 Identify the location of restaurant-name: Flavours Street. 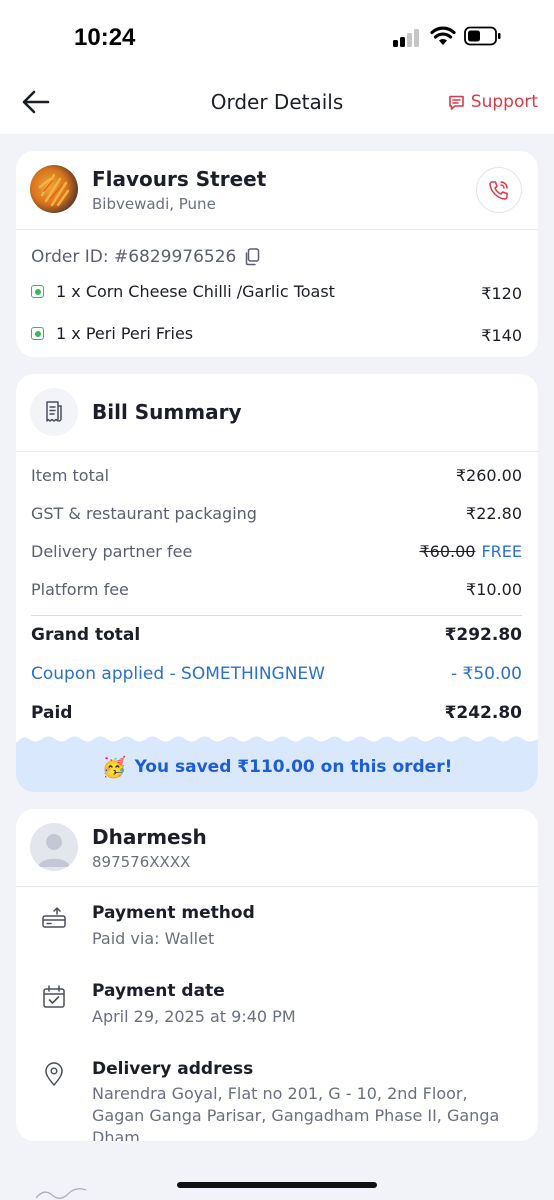
(179, 179).